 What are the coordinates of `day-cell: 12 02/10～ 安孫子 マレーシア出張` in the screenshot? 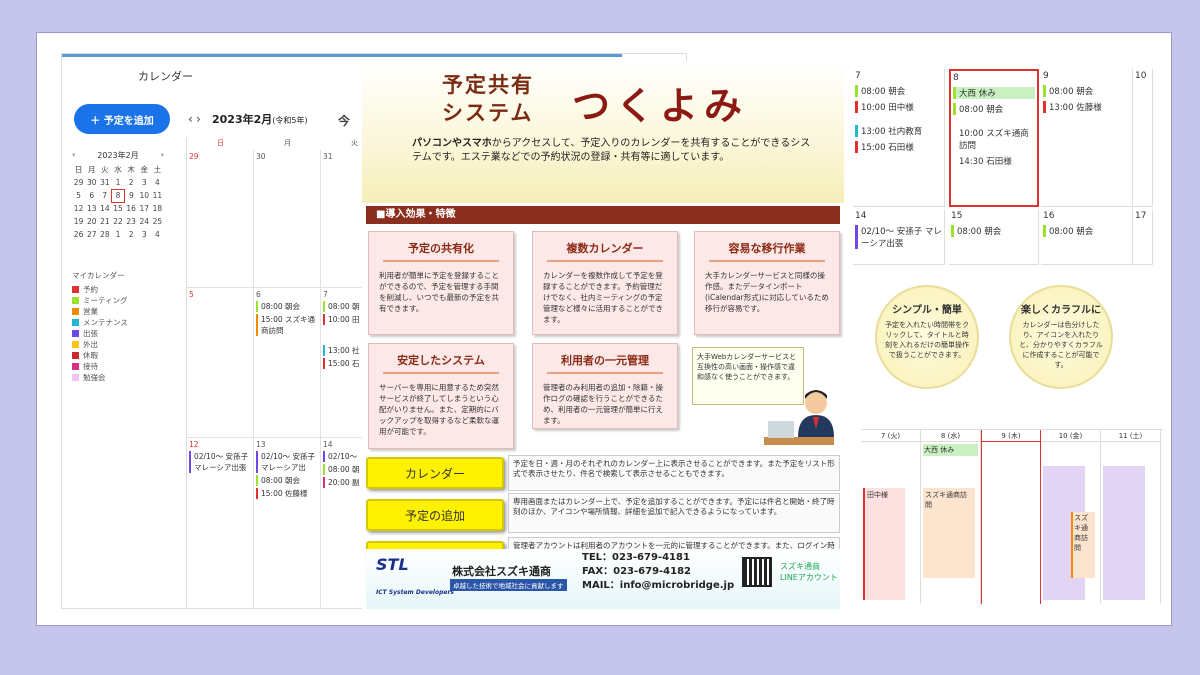 It's located at (220, 523).